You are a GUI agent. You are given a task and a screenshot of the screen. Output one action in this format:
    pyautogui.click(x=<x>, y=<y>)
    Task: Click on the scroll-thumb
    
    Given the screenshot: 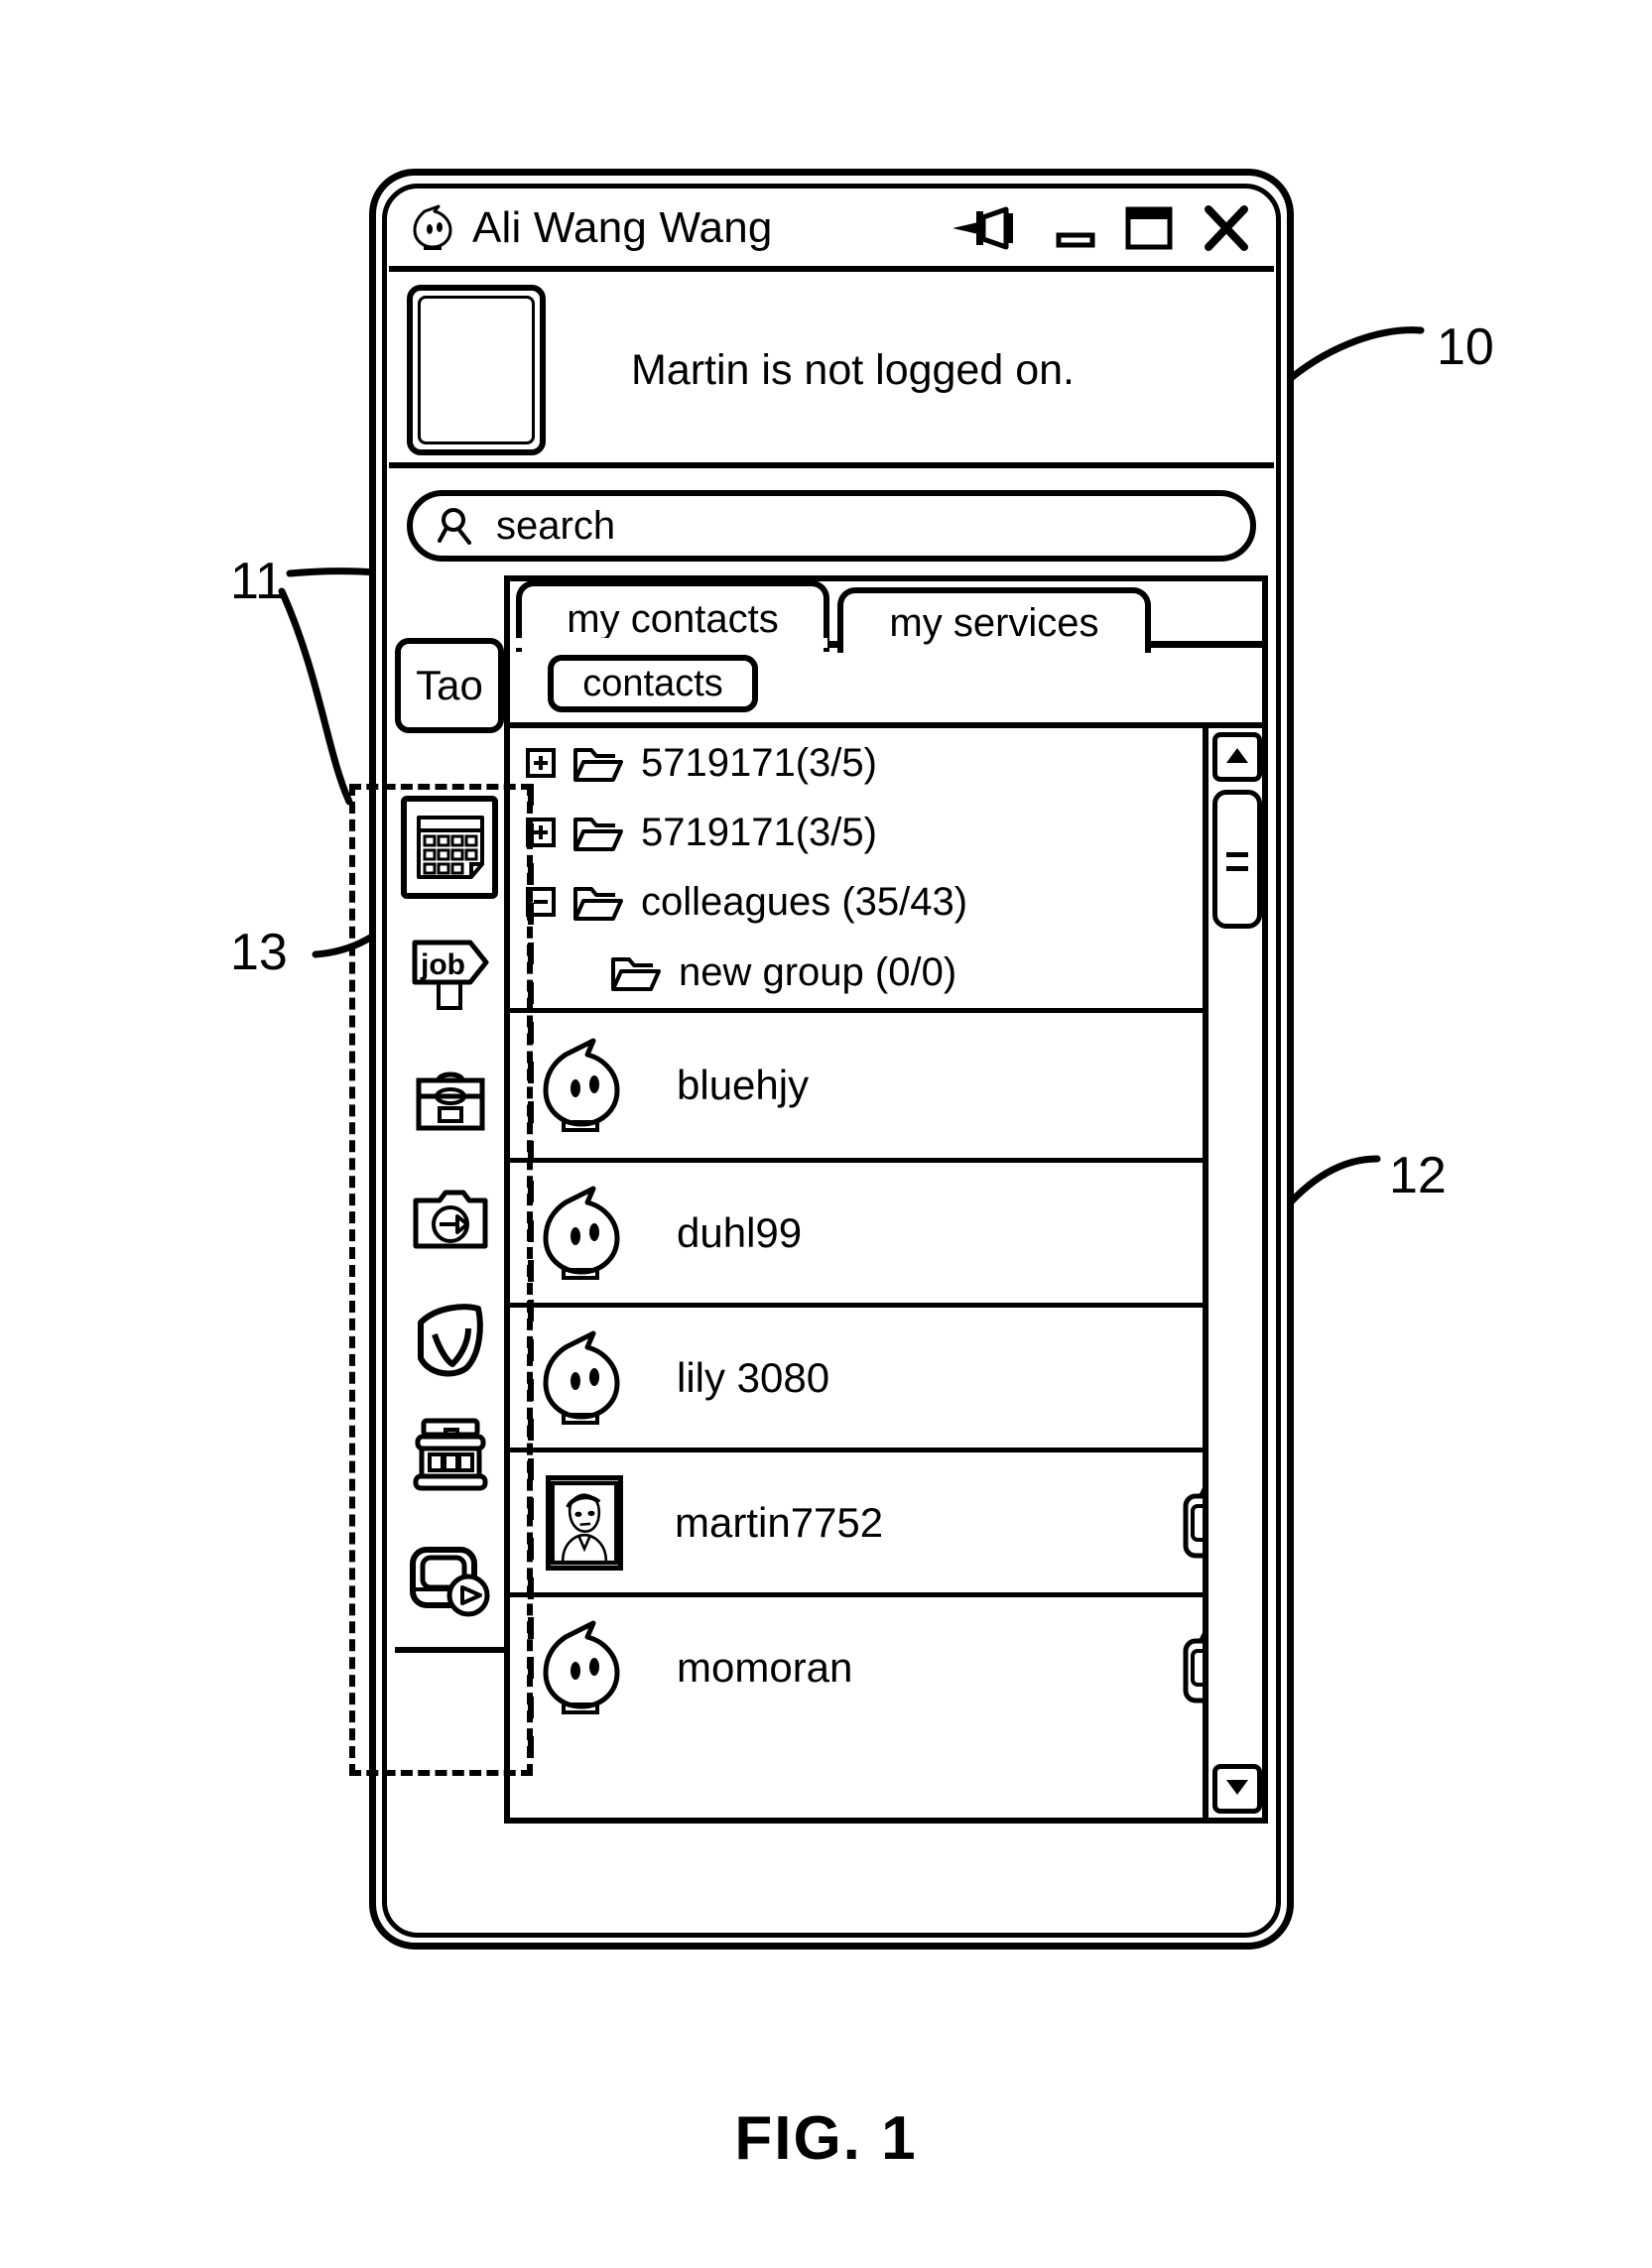 What is the action you would take?
    pyautogui.click(x=1237, y=859)
    